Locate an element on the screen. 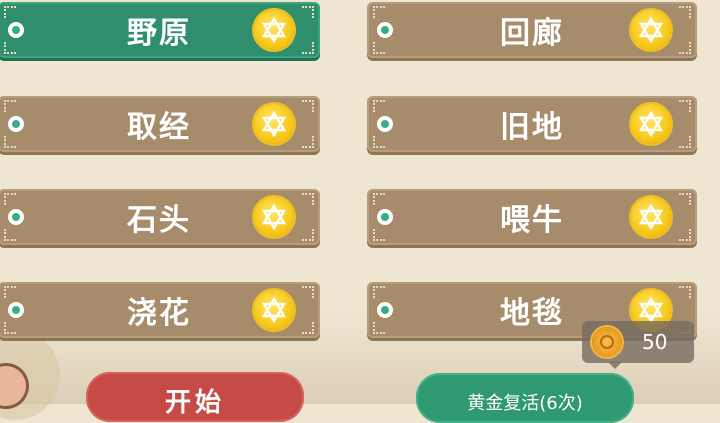 Image resolution: width=720 pixels, height=423 pixels. level-label: 浇花 is located at coordinates (159, 313).